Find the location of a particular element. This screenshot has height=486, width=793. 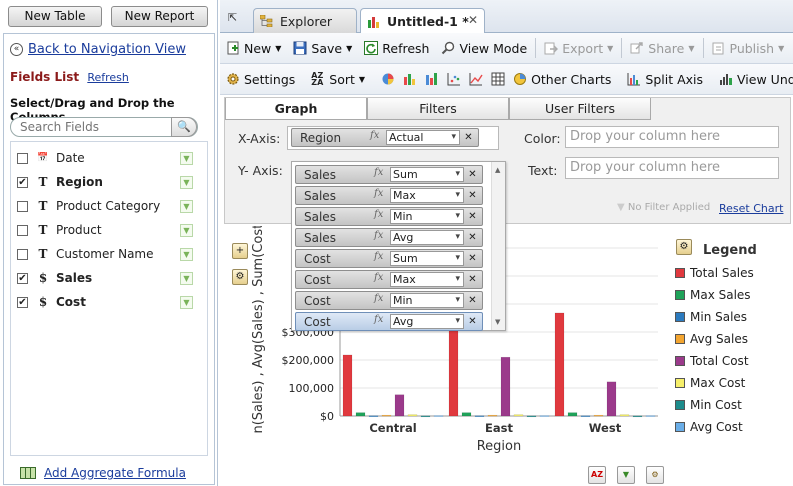

save-button: Save ▼ is located at coordinates (322, 48).